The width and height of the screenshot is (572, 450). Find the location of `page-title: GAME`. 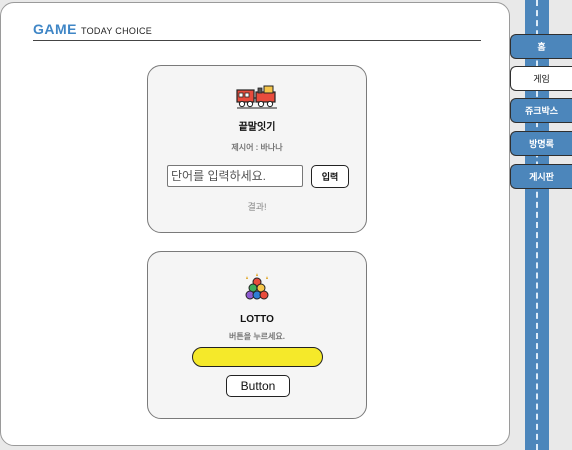

page-title: GAME is located at coordinates (55, 29).